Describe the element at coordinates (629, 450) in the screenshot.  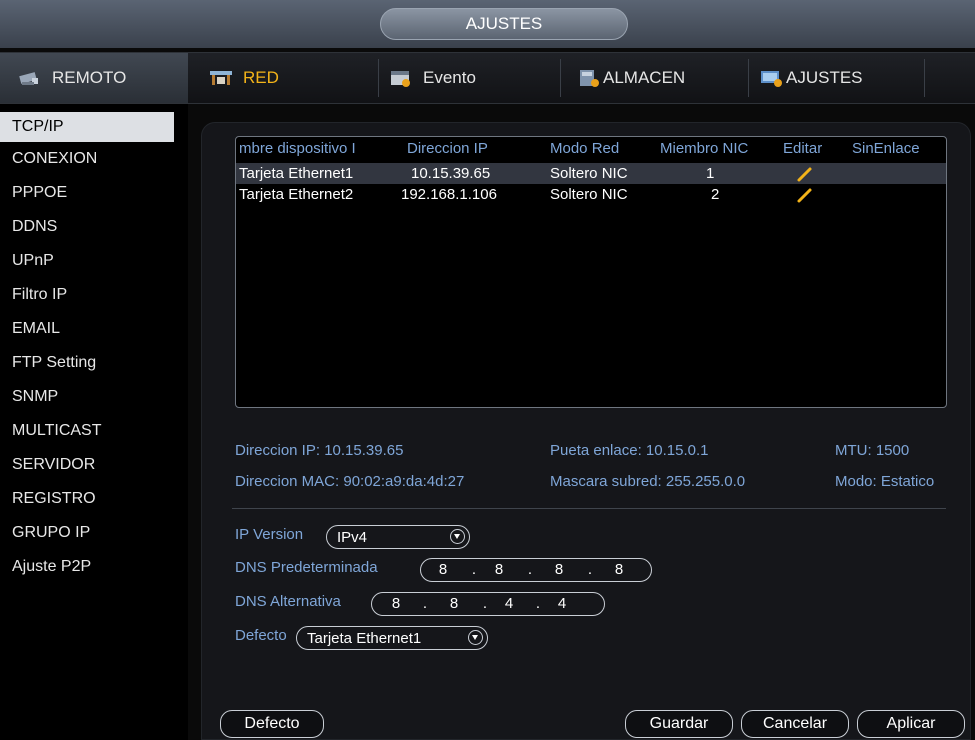
I see `info-gateway: Pueta enlace: 10.15.0.1` at that location.